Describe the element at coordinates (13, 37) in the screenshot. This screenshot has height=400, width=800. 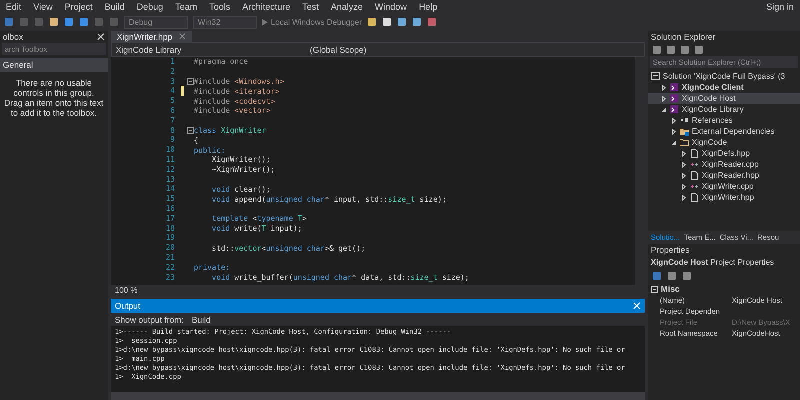
I see `panel-title: olbox` at that location.